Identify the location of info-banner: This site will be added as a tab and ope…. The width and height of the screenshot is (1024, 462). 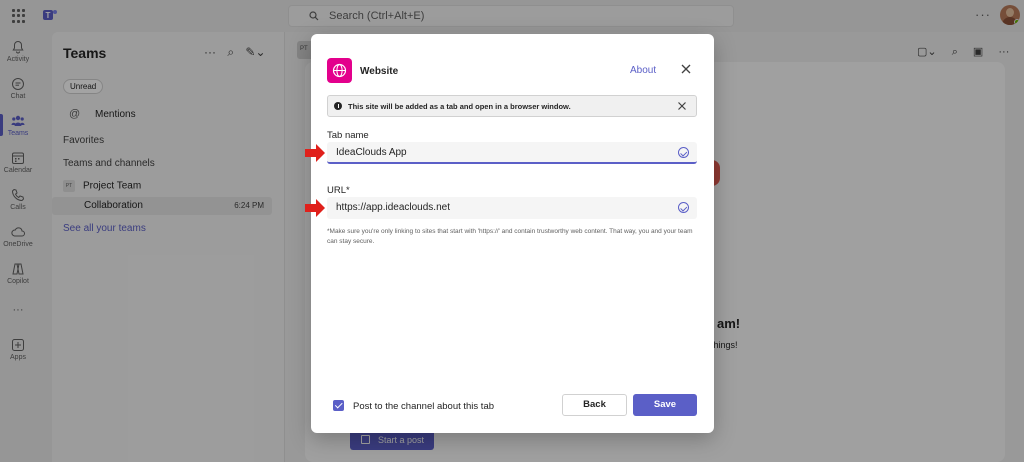
(512, 106).